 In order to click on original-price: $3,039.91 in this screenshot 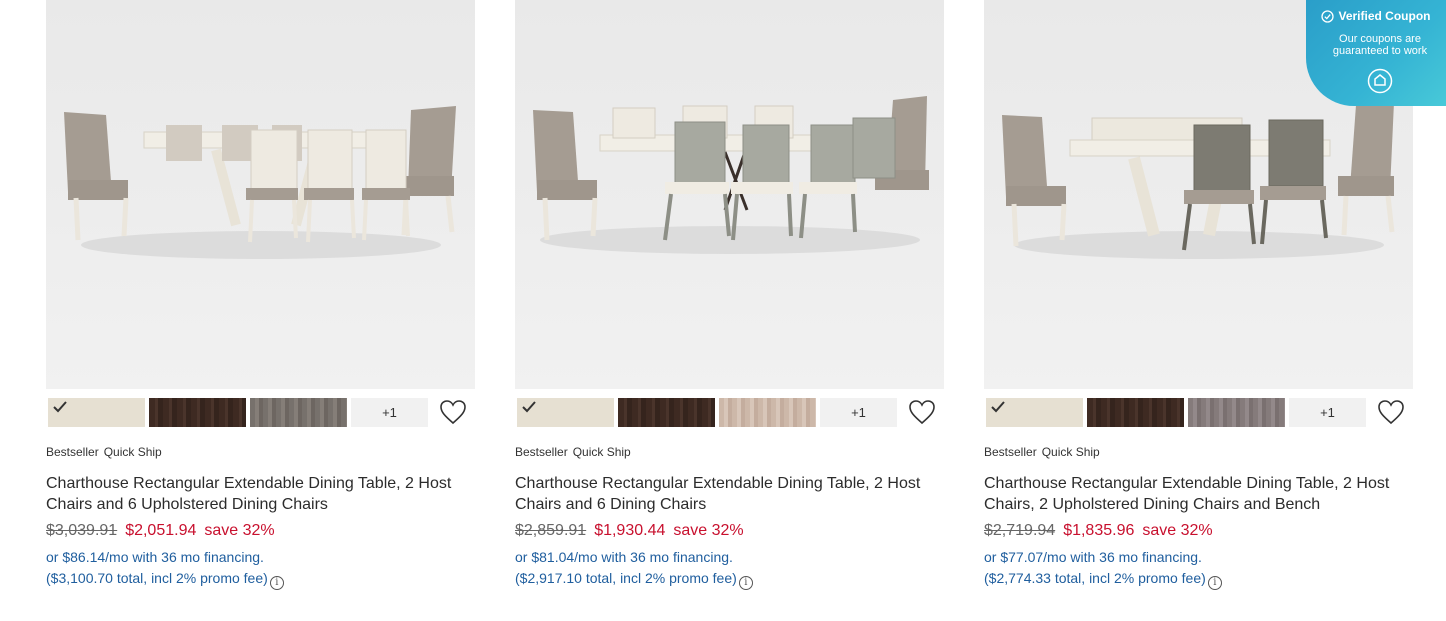, I will do `click(82, 530)`.